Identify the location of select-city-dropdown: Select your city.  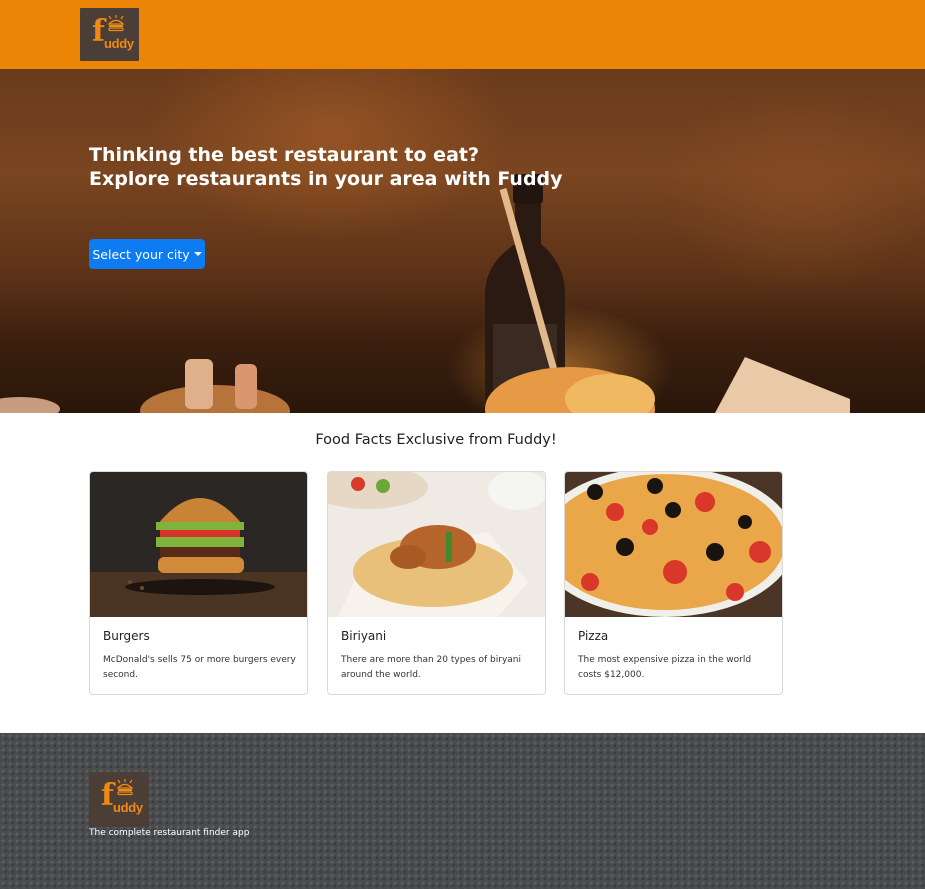
(147, 254).